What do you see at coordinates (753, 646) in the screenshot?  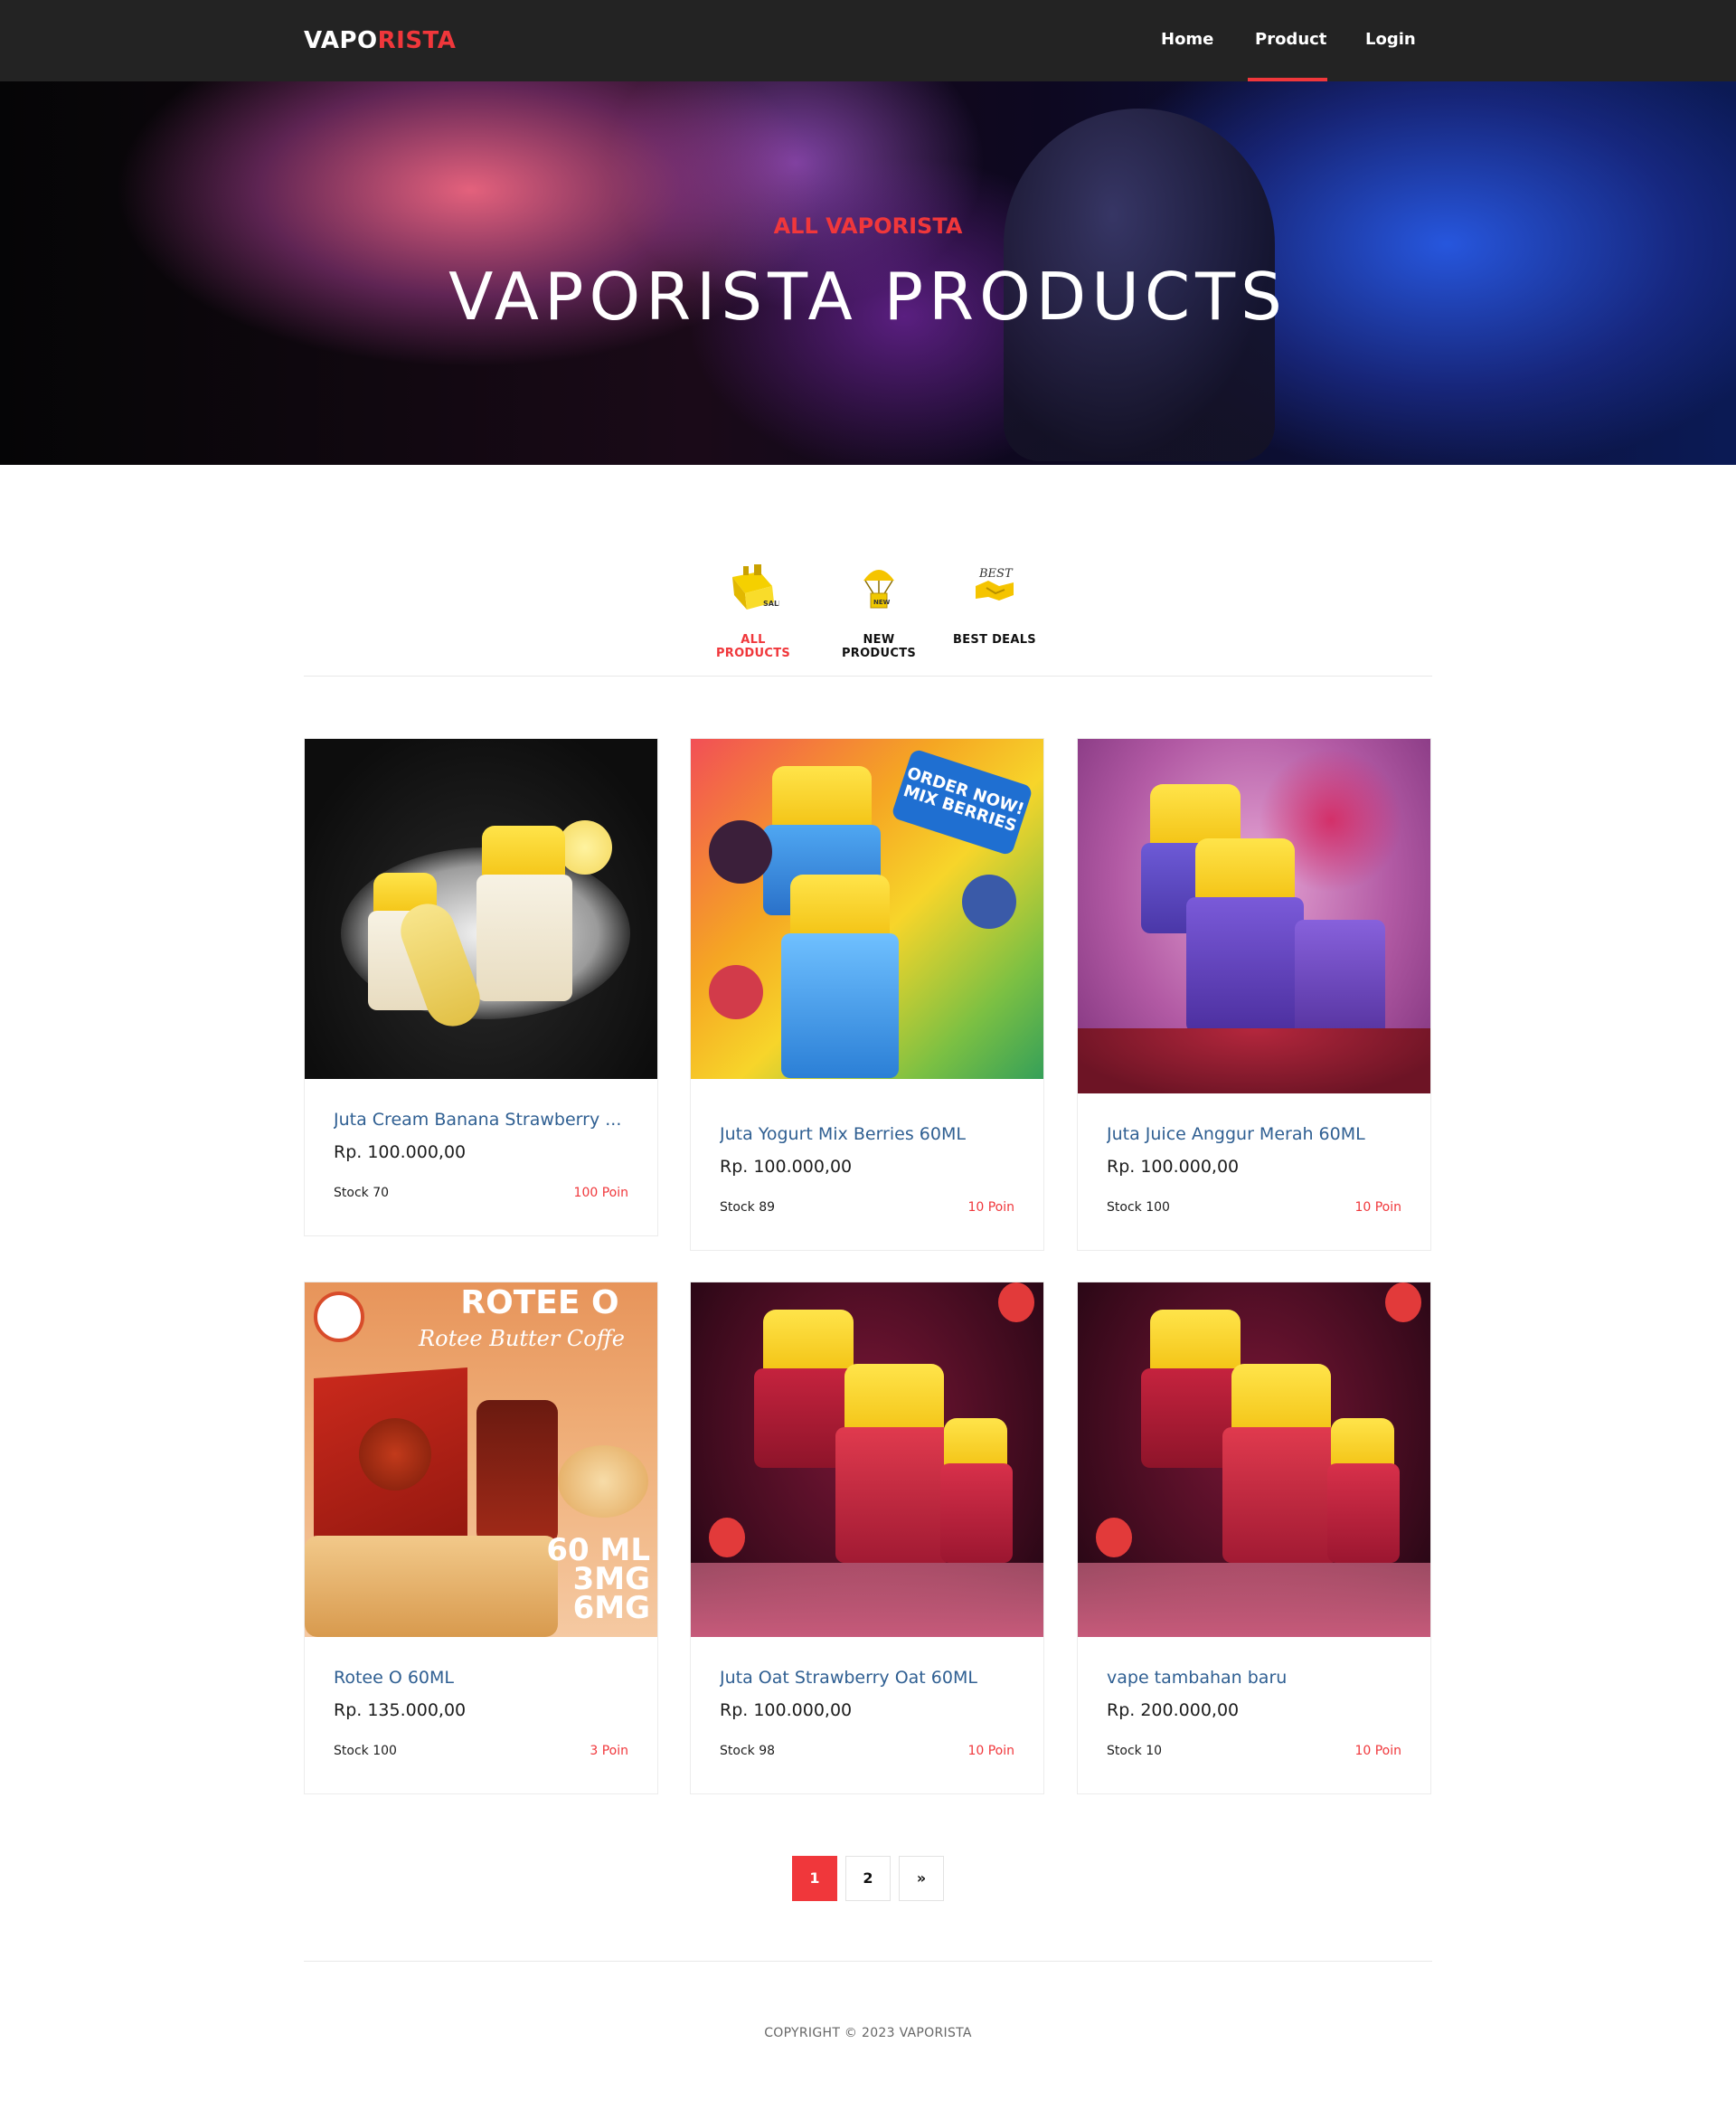 I see `tab-all-products-label: ALL PRODUCTS` at bounding box center [753, 646].